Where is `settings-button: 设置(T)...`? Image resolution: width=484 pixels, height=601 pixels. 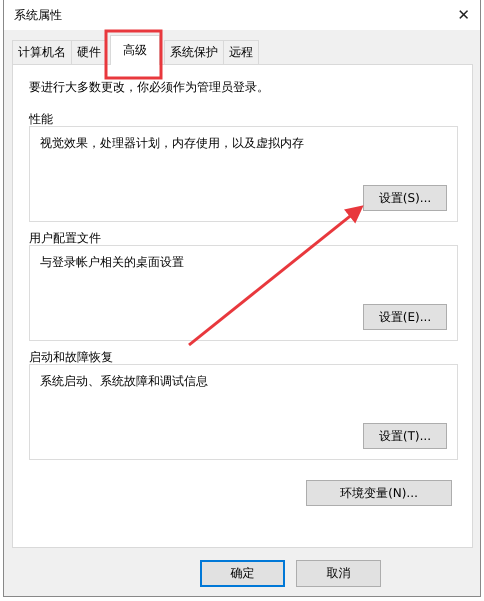
settings-button: 设置(T)... is located at coordinates (405, 436).